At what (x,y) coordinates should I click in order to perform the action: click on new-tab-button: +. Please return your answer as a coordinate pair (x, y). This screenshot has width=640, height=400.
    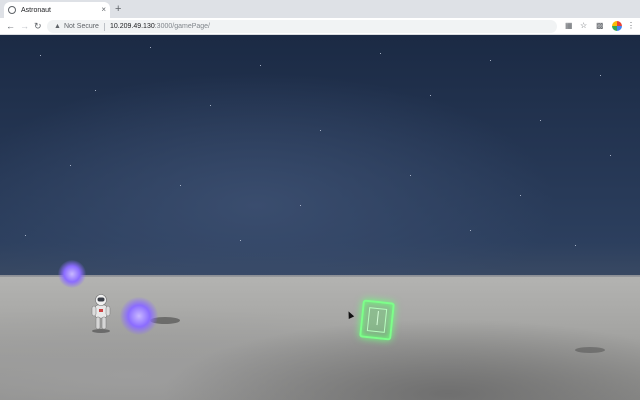
    Looking at the image, I should click on (118, 9).